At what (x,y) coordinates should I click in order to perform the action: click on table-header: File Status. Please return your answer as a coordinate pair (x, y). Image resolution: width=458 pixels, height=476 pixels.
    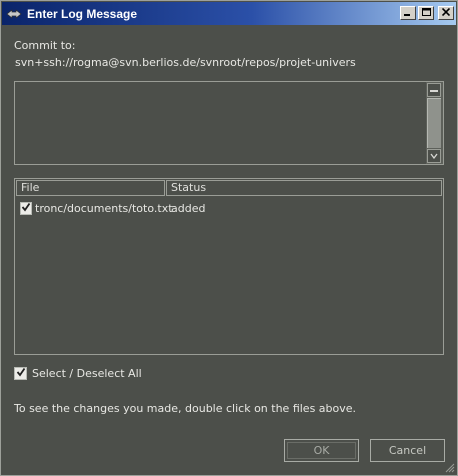
    Looking at the image, I should click on (229, 188).